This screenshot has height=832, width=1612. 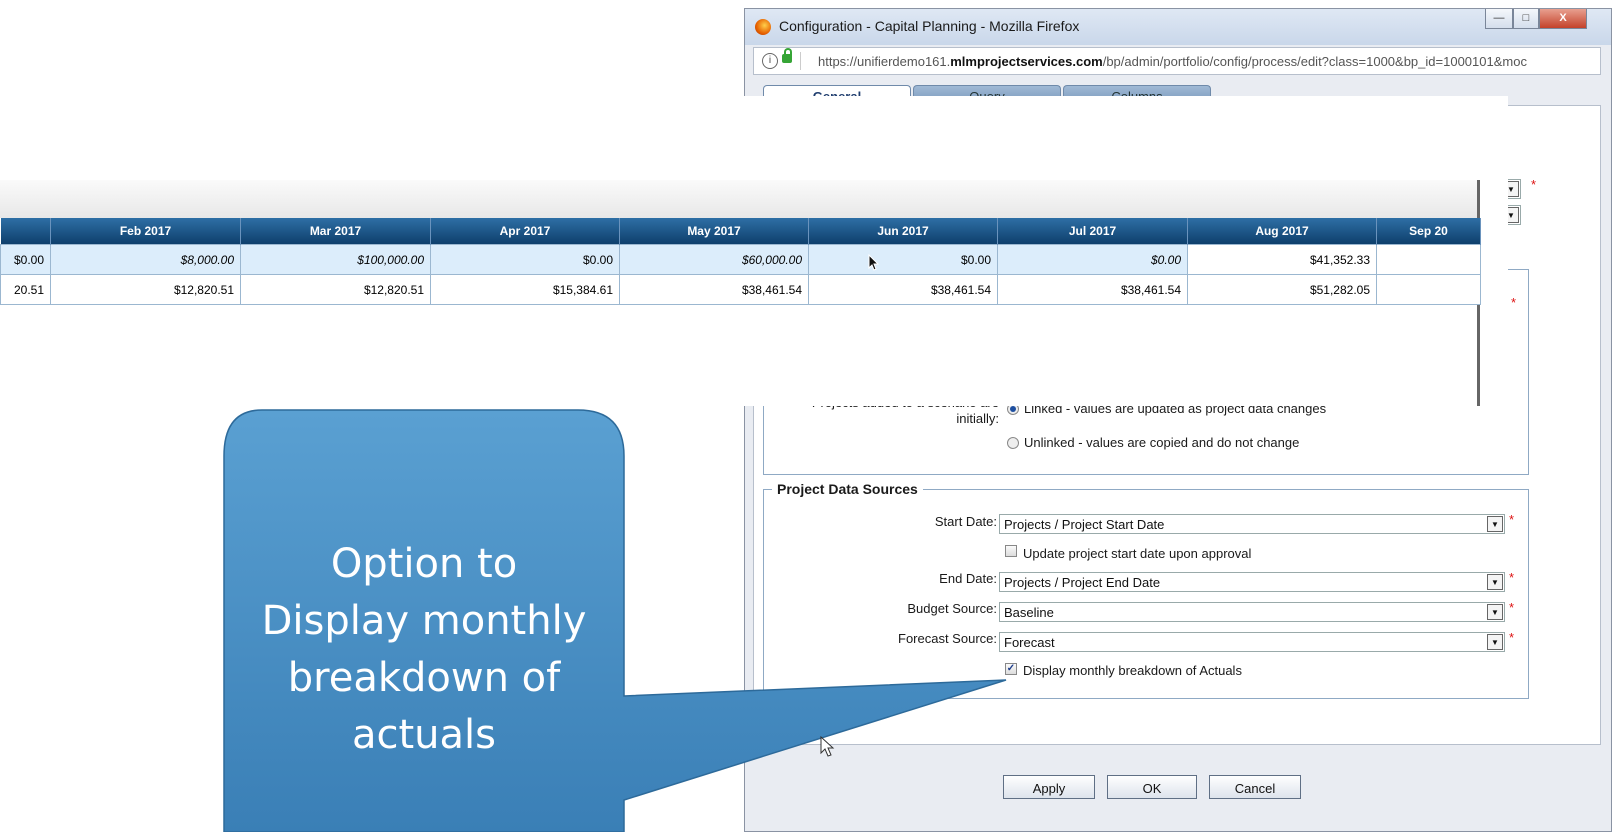 What do you see at coordinates (1011, 551) in the screenshot?
I see `update-start-date-checkbox` at bounding box center [1011, 551].